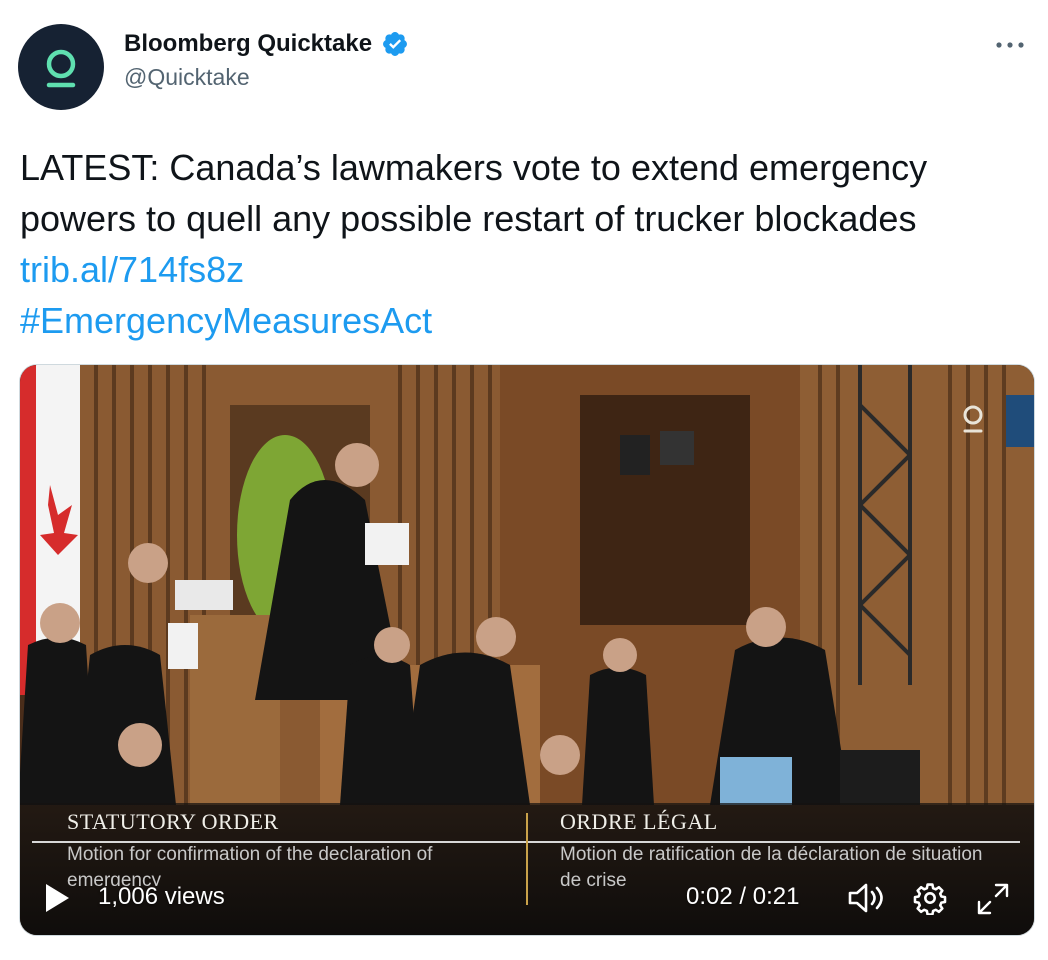 The height and width of the screenshot is (960, 1048). Describe the element at coordinates (266, 60) in the screenshot. I see `author-info: Bloomberg Quicktake @Quicktake` at that location.